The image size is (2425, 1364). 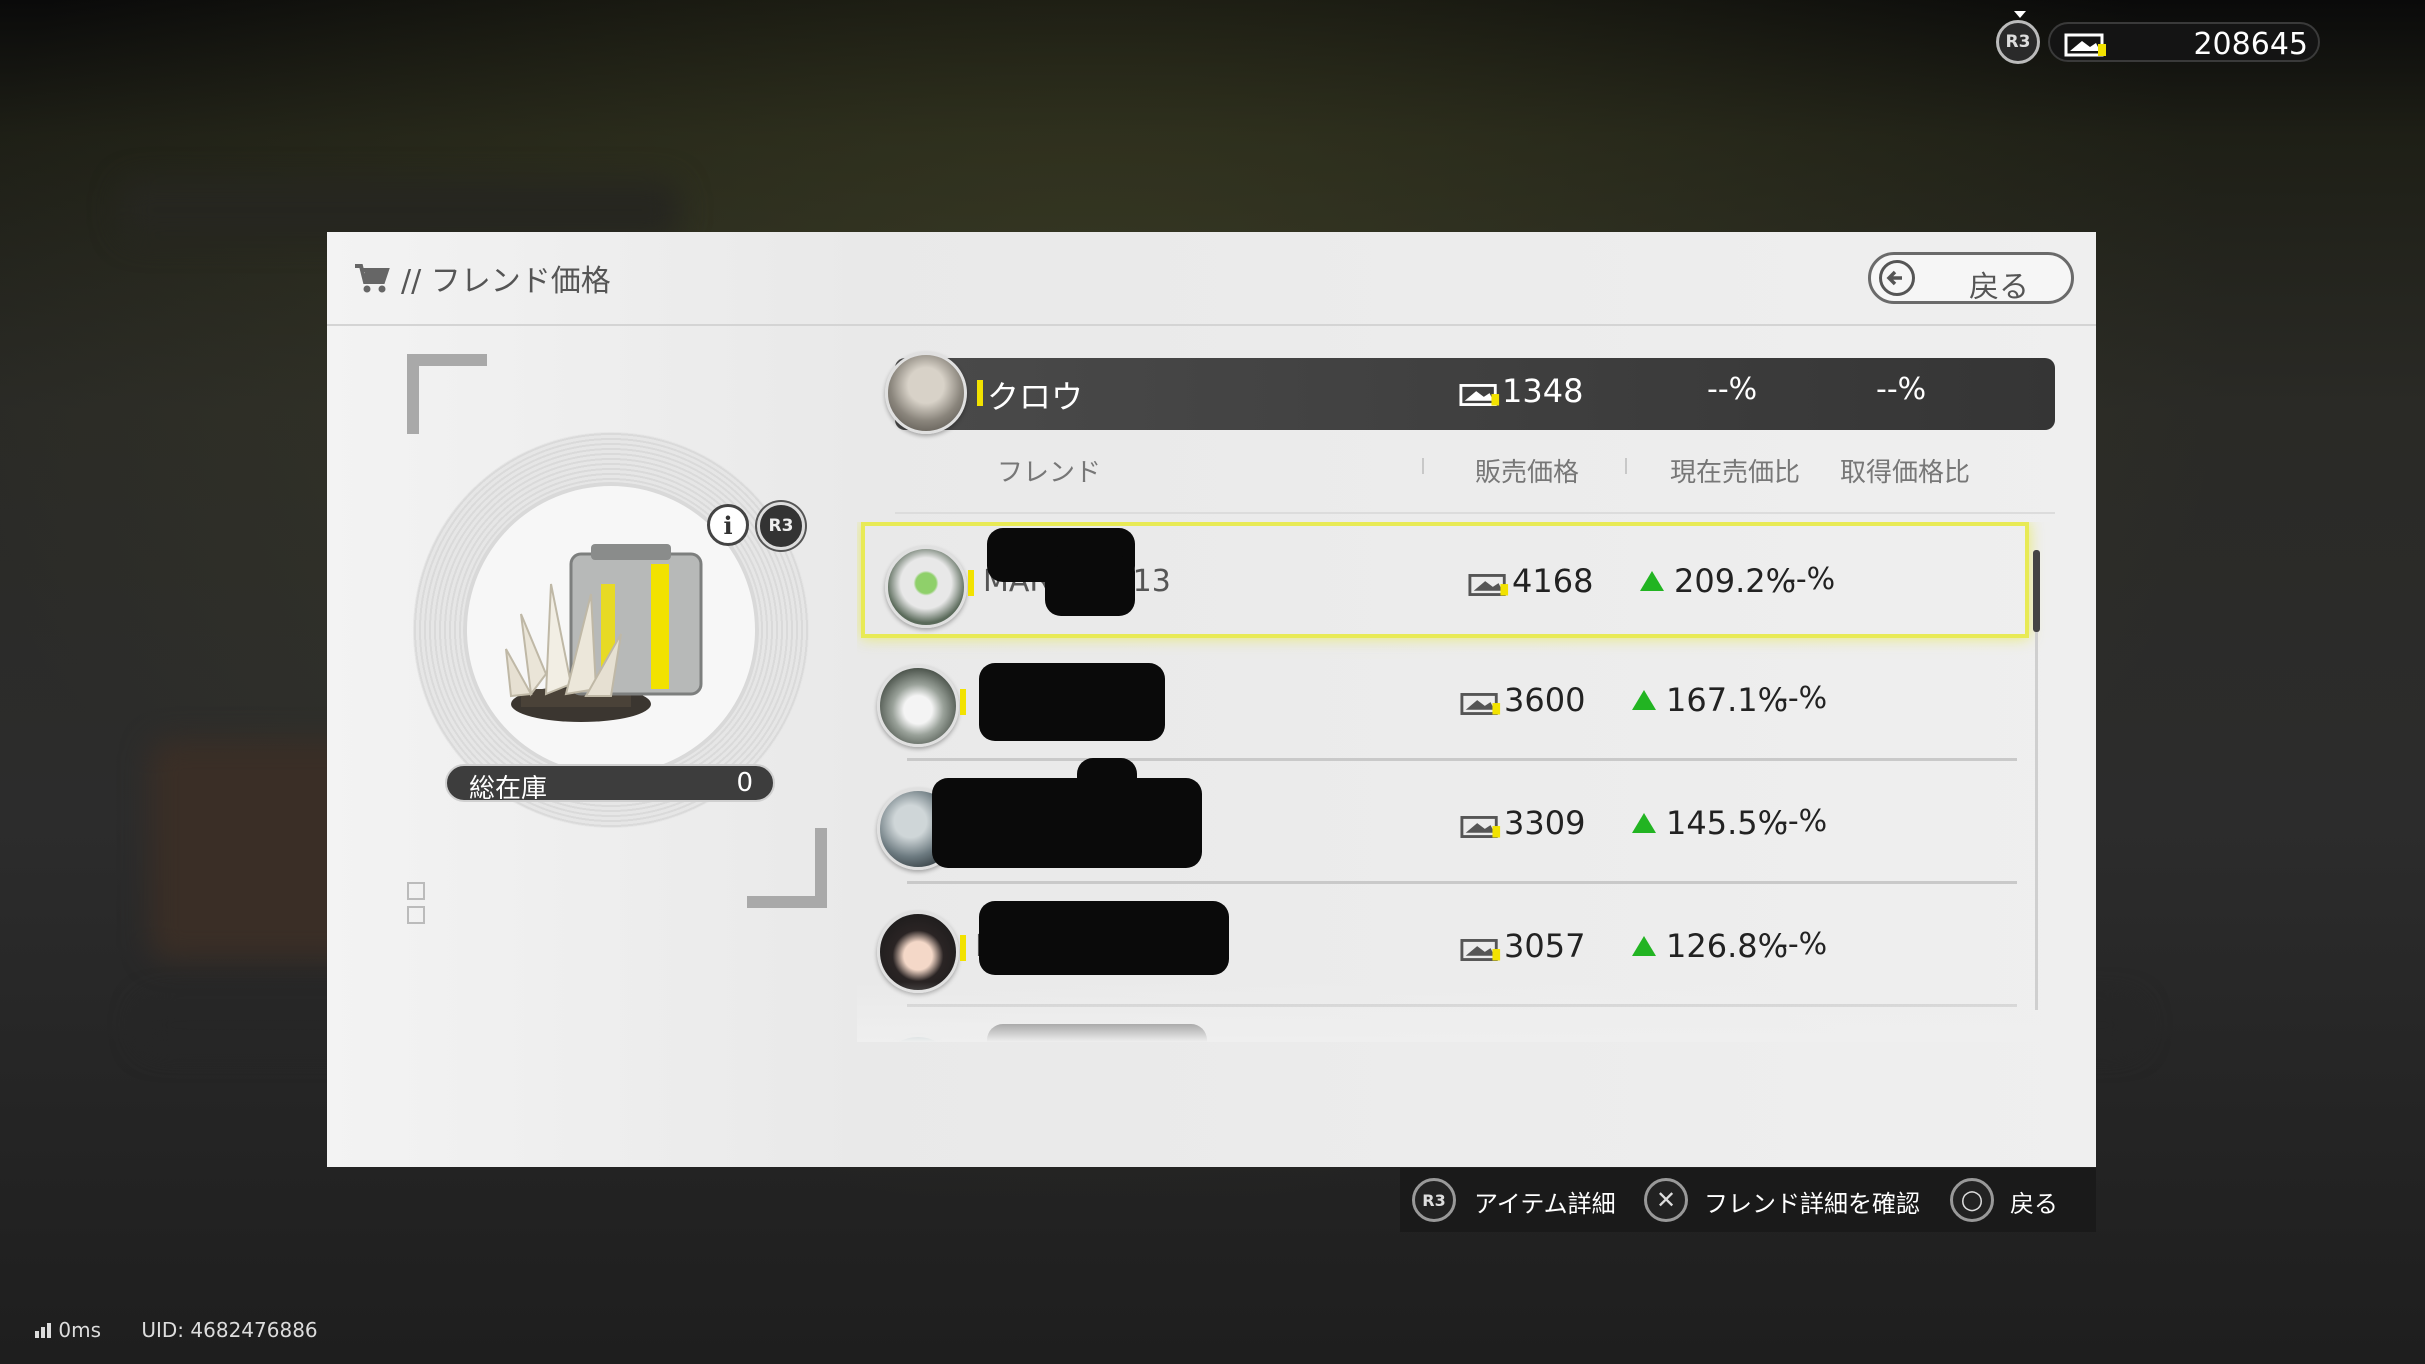 What do you see at coordinates (1905, 473) in the screenshot?
I see `column-header-acquire-ratio: 取得価格比` at bounding box center [1905, 473].